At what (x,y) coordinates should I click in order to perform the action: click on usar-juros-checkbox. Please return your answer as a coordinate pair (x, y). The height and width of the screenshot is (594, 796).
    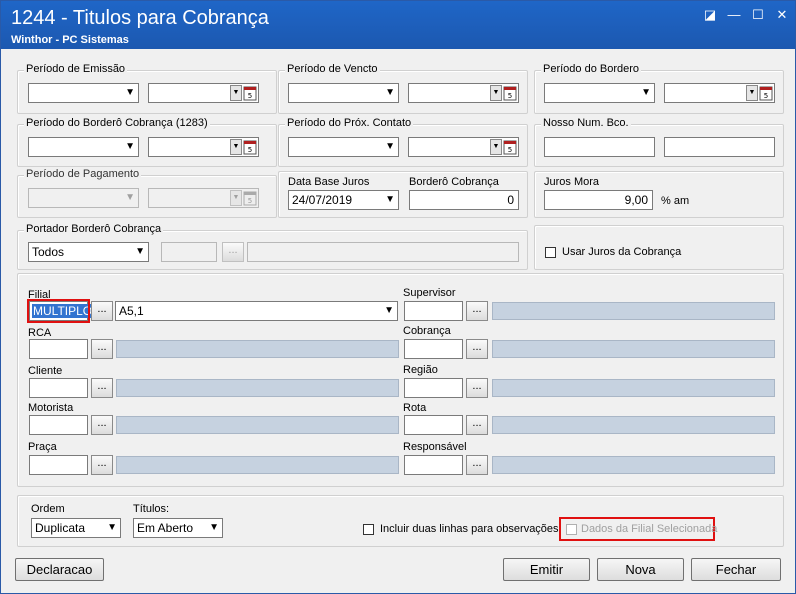
    Looking at the image, I should click on (550, 252).